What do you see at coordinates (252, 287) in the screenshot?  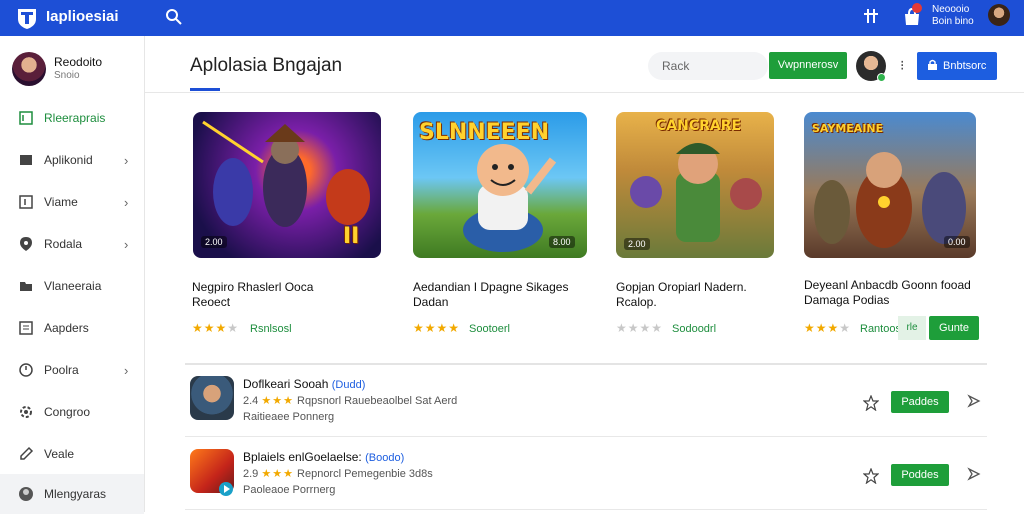 I see `game-card-title: Negpiro Rhaslerl Ooca` at bounding box center [252, 287].